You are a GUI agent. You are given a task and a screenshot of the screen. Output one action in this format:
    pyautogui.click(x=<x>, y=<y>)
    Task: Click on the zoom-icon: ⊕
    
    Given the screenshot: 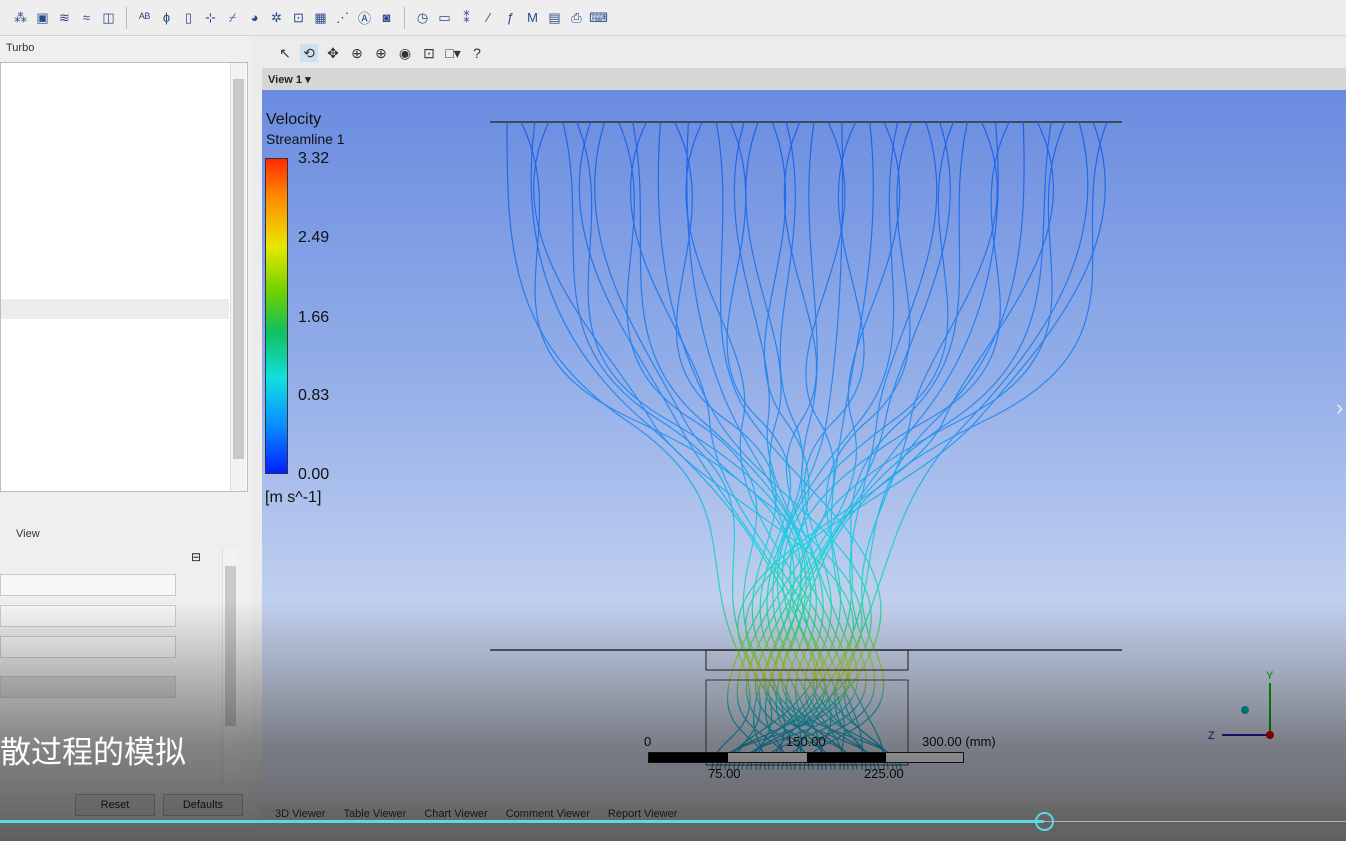 What is the action you would take?
    pyautogui.click(x=357, y=53)
    